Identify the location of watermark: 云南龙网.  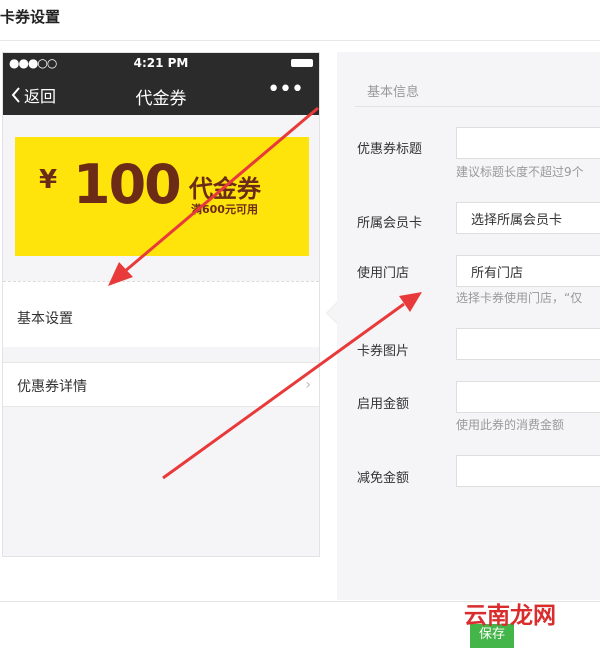
(510, 616).